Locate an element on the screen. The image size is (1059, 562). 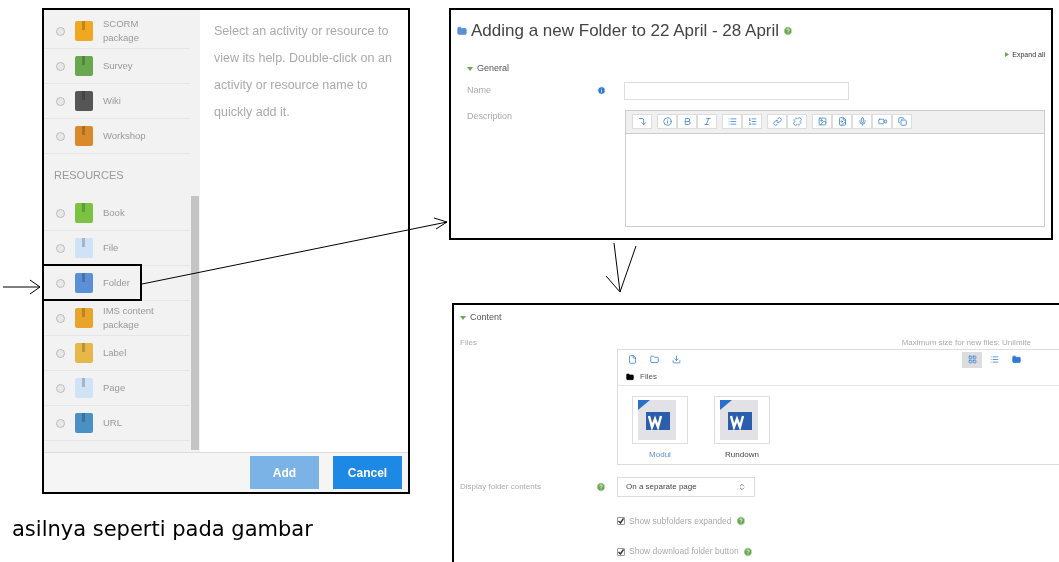
section-toggle: Content is located at coordinates (486, 318).